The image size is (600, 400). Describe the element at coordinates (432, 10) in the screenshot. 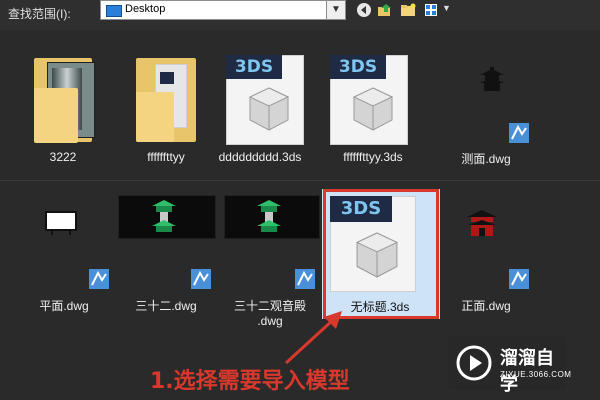

I see `view-menu-icon` at that location.